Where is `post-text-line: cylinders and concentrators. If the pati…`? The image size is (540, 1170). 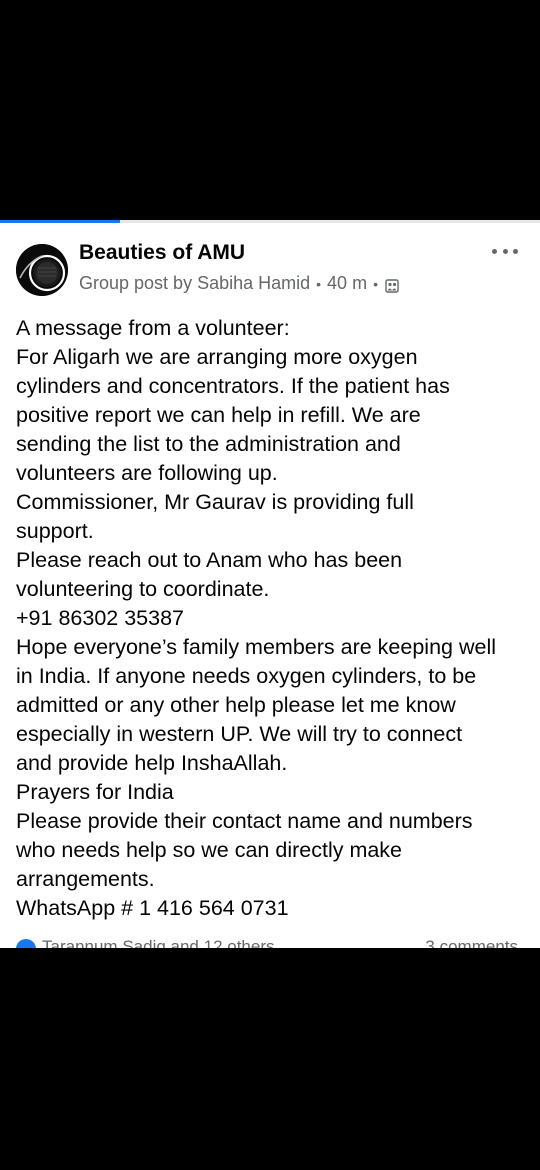 post-text-line: cylinders and concentrators. If the pati… is located at coordinates (233, 386).